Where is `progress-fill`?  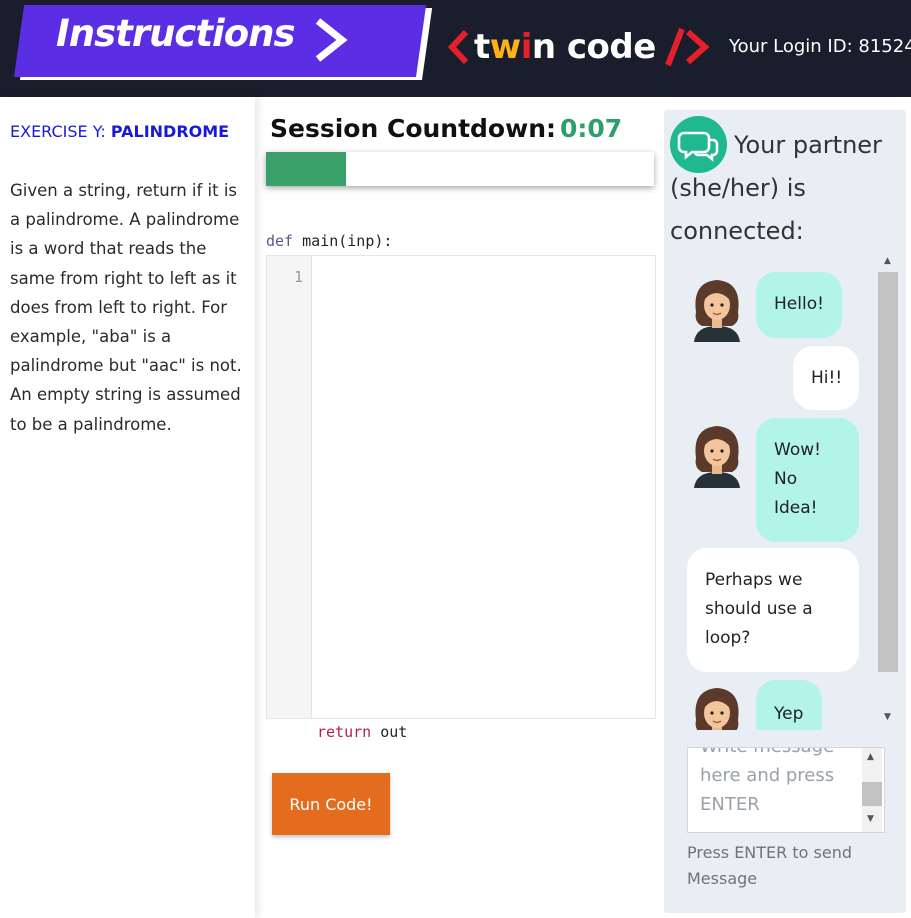 progress-fill is located at coordinates (306, 169).